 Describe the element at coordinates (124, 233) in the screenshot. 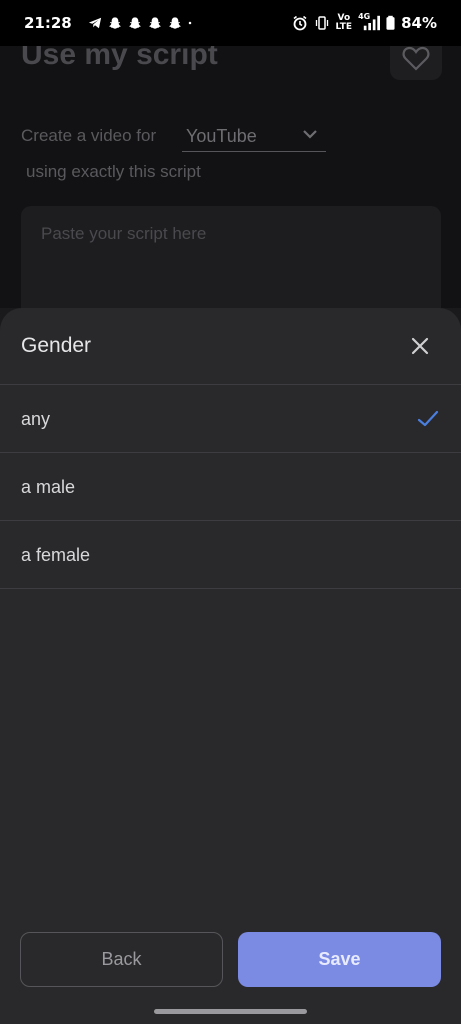

I see `script-placeholder: Paste your script here` at that location.